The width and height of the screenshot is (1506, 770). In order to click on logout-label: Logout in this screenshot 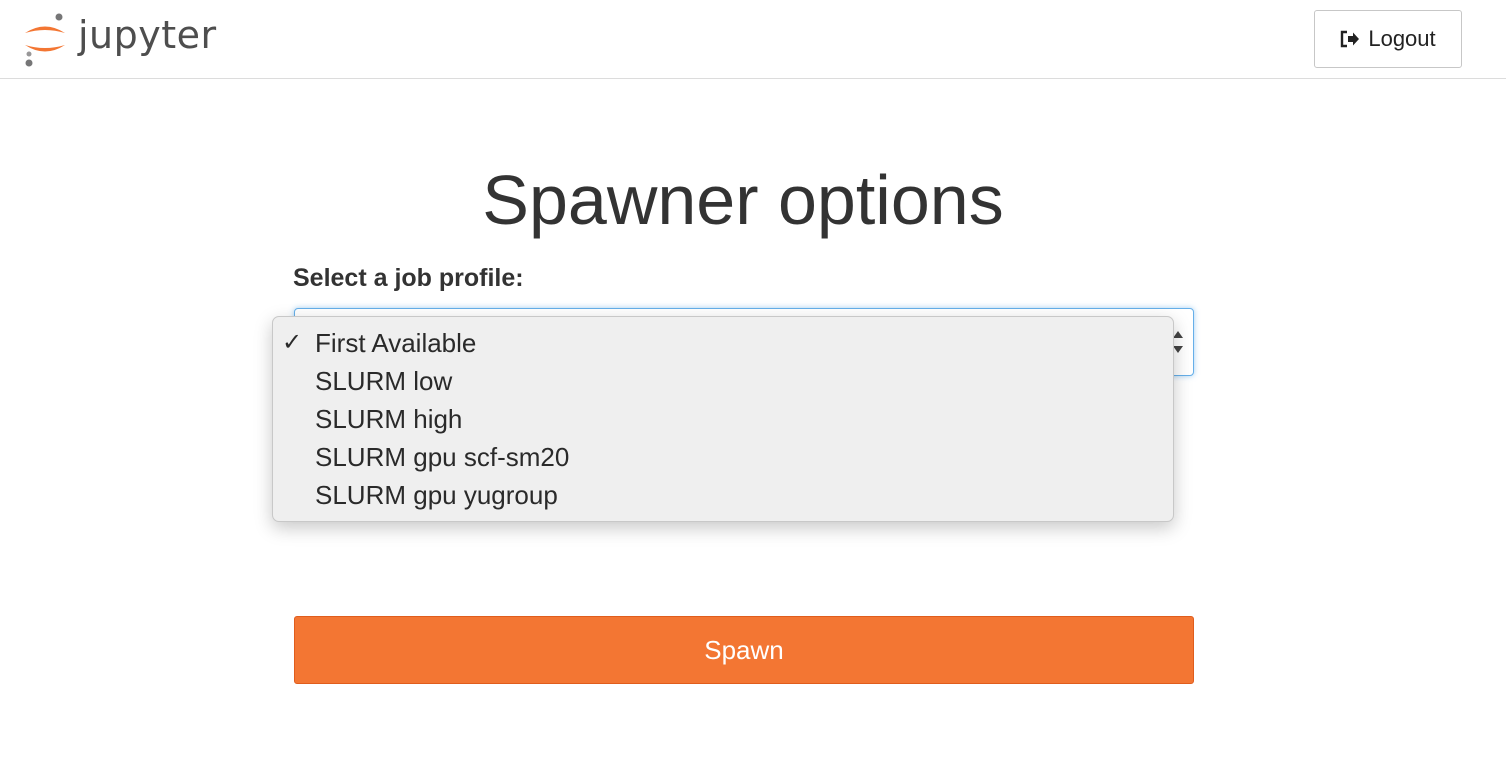, I will do `click(1402, 38)`.